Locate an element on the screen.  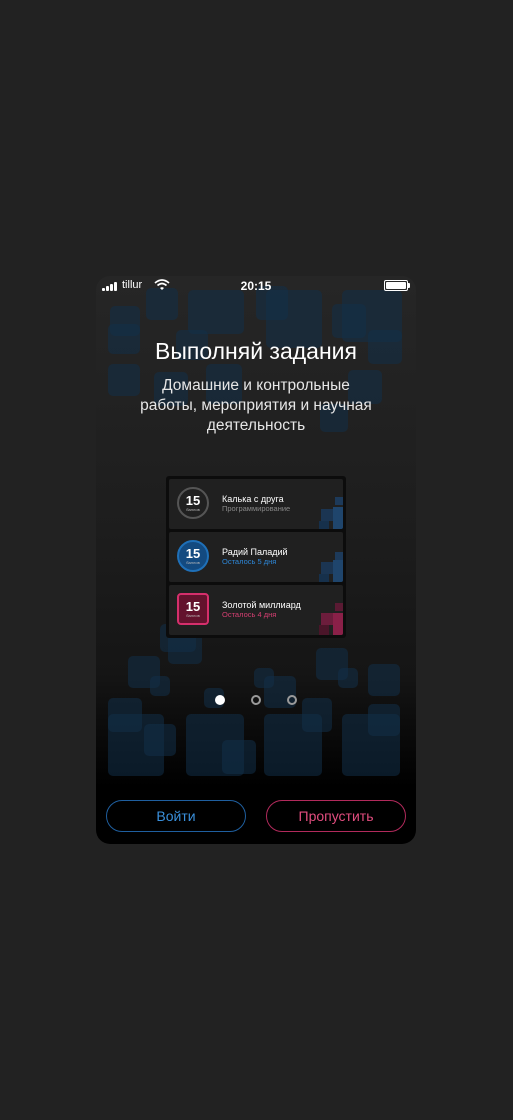
status-bar: tillur 20:15 is located at coordinates (256, 286).